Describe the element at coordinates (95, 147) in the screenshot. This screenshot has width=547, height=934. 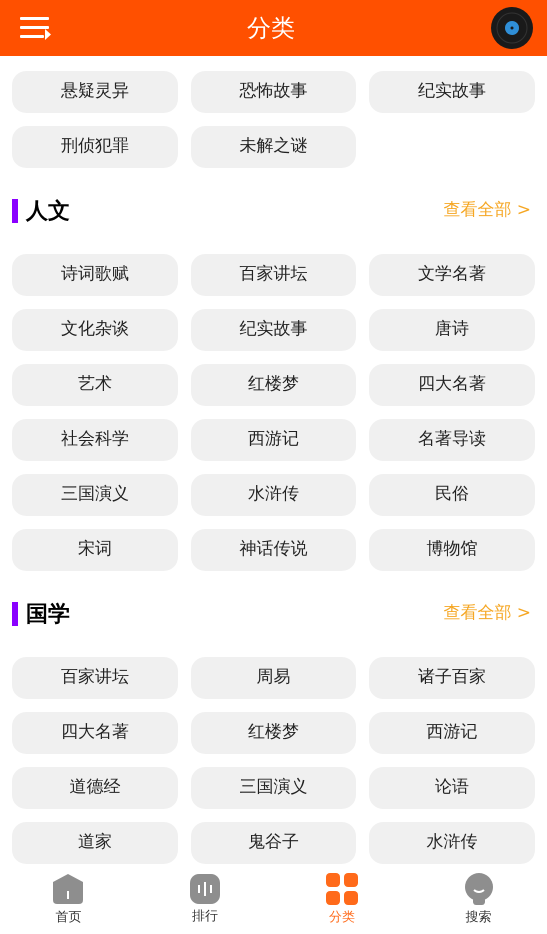
I see `category-chip: 刑侦犯罪` at that location.